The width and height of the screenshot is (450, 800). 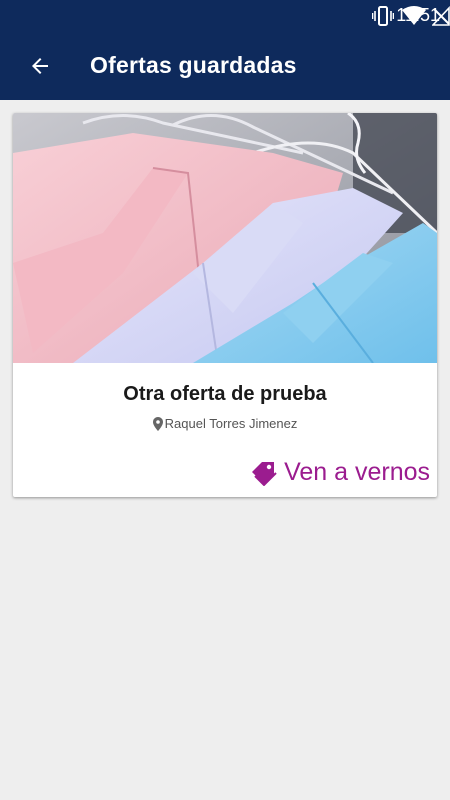 I want to click on tag-icon, so click(x=264, y=473).